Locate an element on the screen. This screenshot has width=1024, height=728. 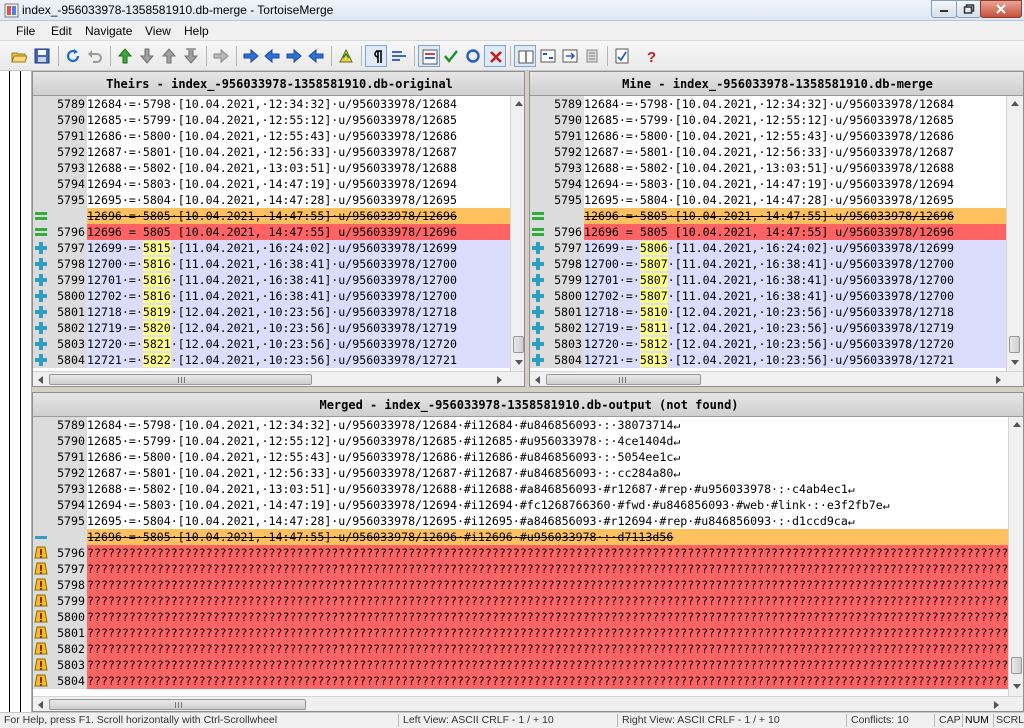
reload-button is located at coordinates (73, 56).